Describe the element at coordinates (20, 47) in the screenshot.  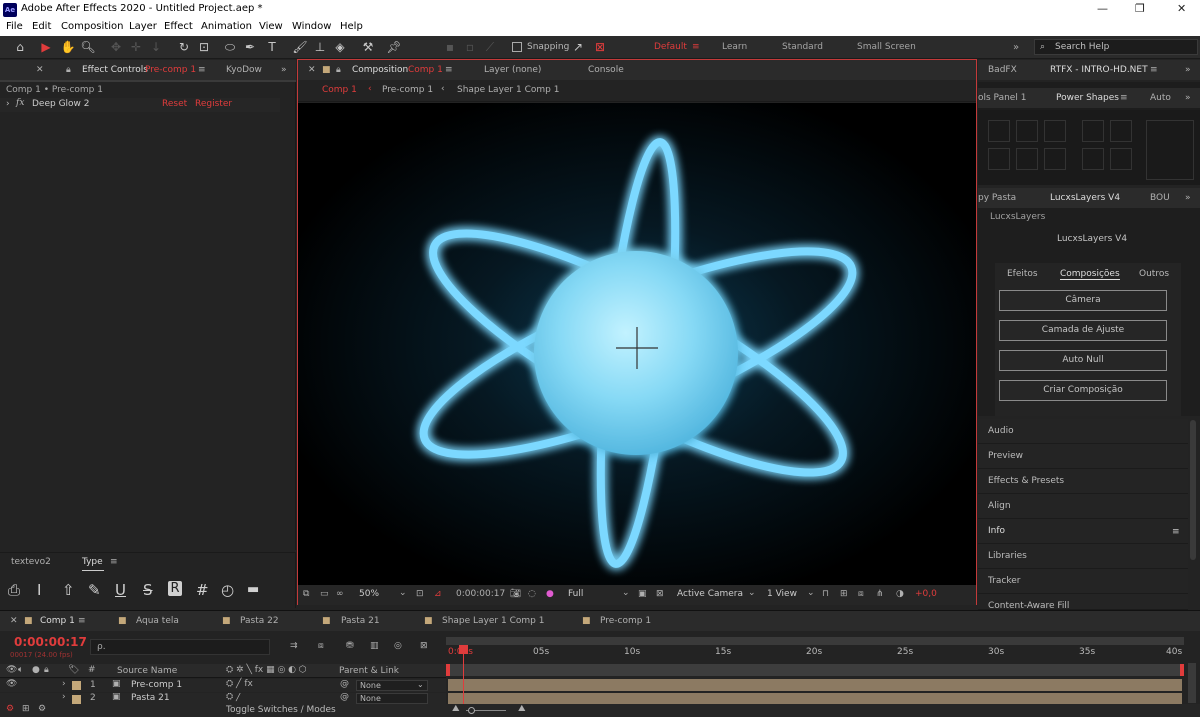
I see `home-icon: ⌂` at that location.